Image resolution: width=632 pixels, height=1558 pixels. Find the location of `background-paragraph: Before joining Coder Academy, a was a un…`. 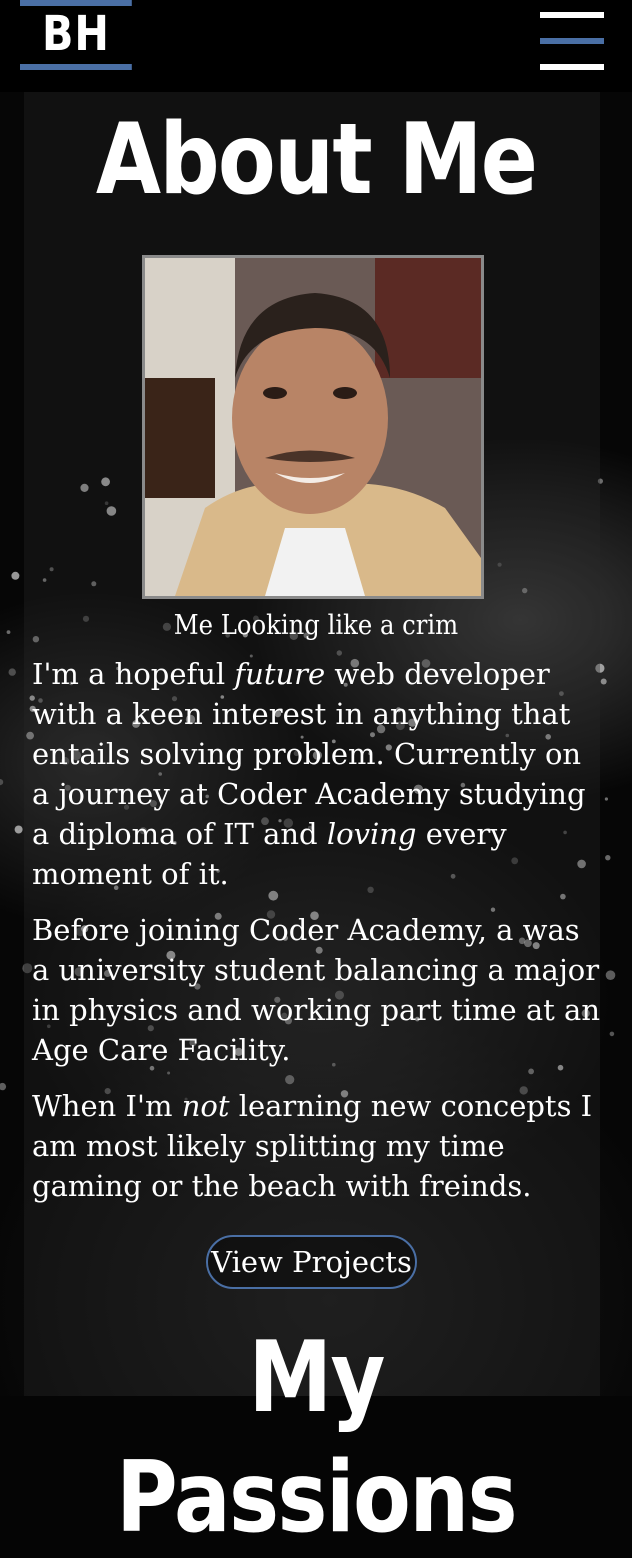

background-paragraph: Before joining Coder Academy, a was a un… is located at coordinates (316, 990).